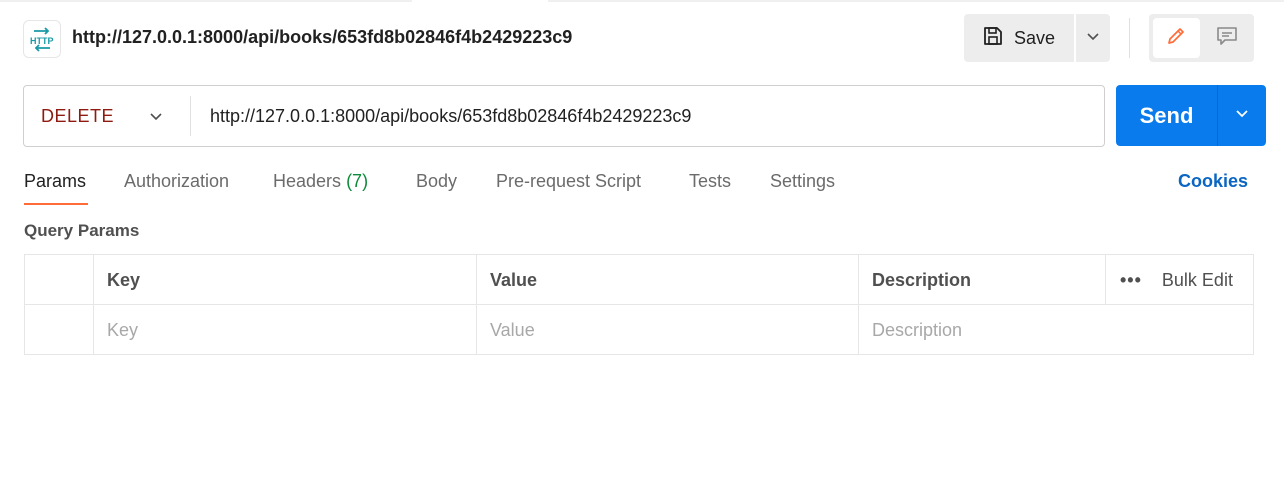  I want to click on top-tab-strip, so click(642, 1).